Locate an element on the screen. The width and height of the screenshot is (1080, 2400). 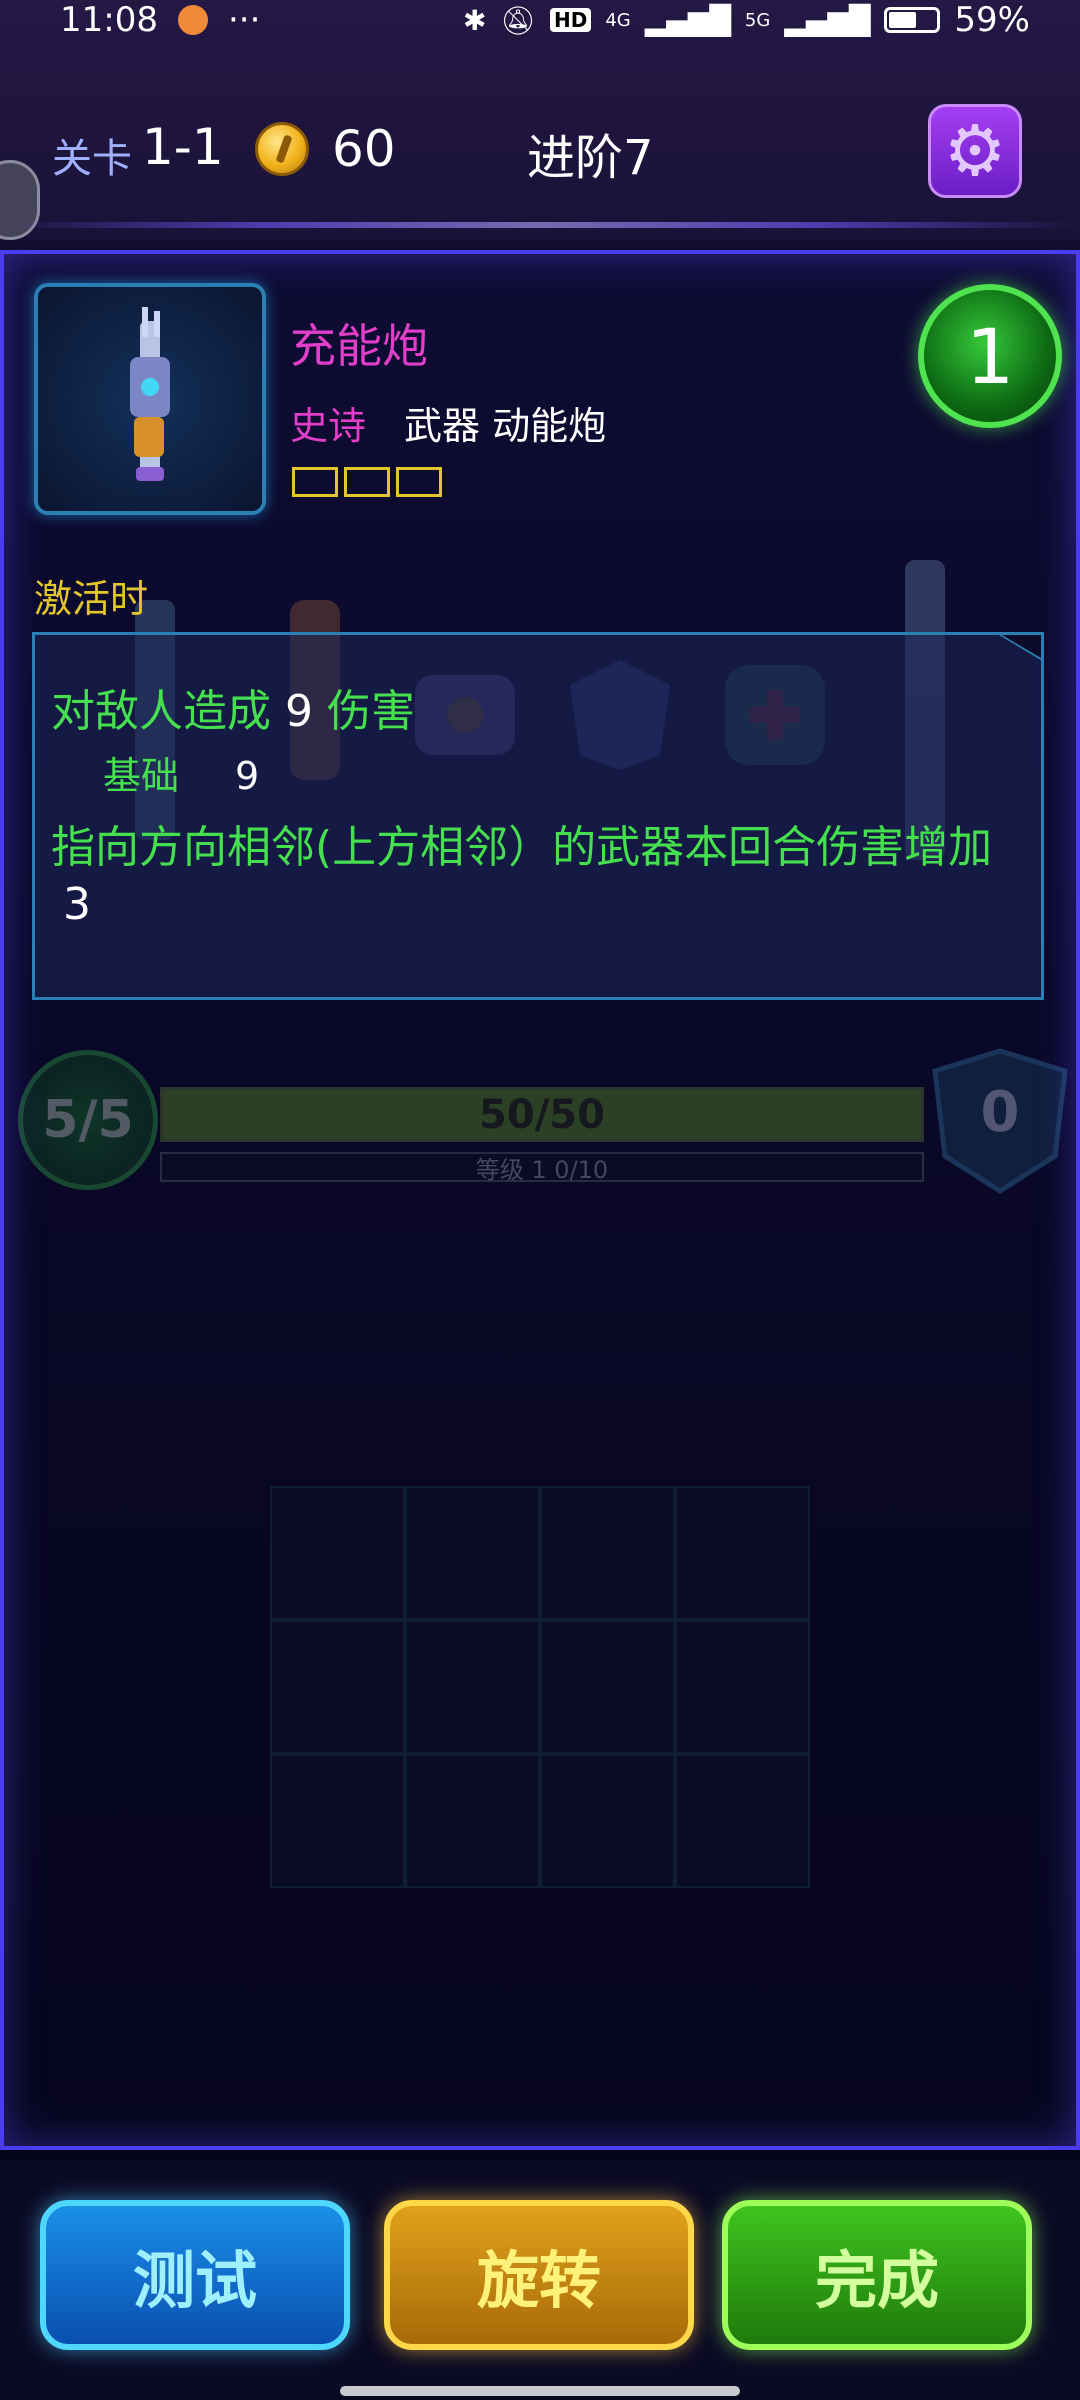
upgrade-slots is located at coordinates (367, 482).